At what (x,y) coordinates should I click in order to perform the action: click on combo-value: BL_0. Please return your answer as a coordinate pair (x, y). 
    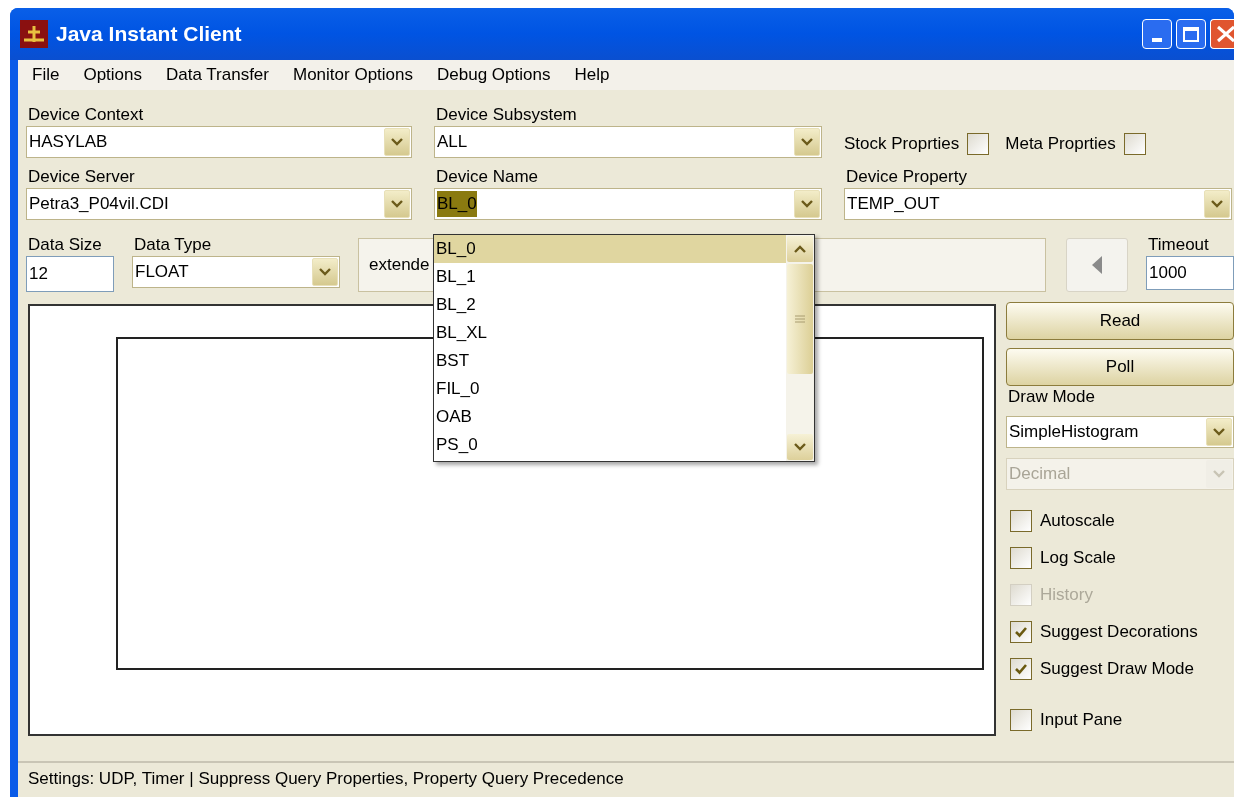
    Looking at the image, I should click on (457, 204).